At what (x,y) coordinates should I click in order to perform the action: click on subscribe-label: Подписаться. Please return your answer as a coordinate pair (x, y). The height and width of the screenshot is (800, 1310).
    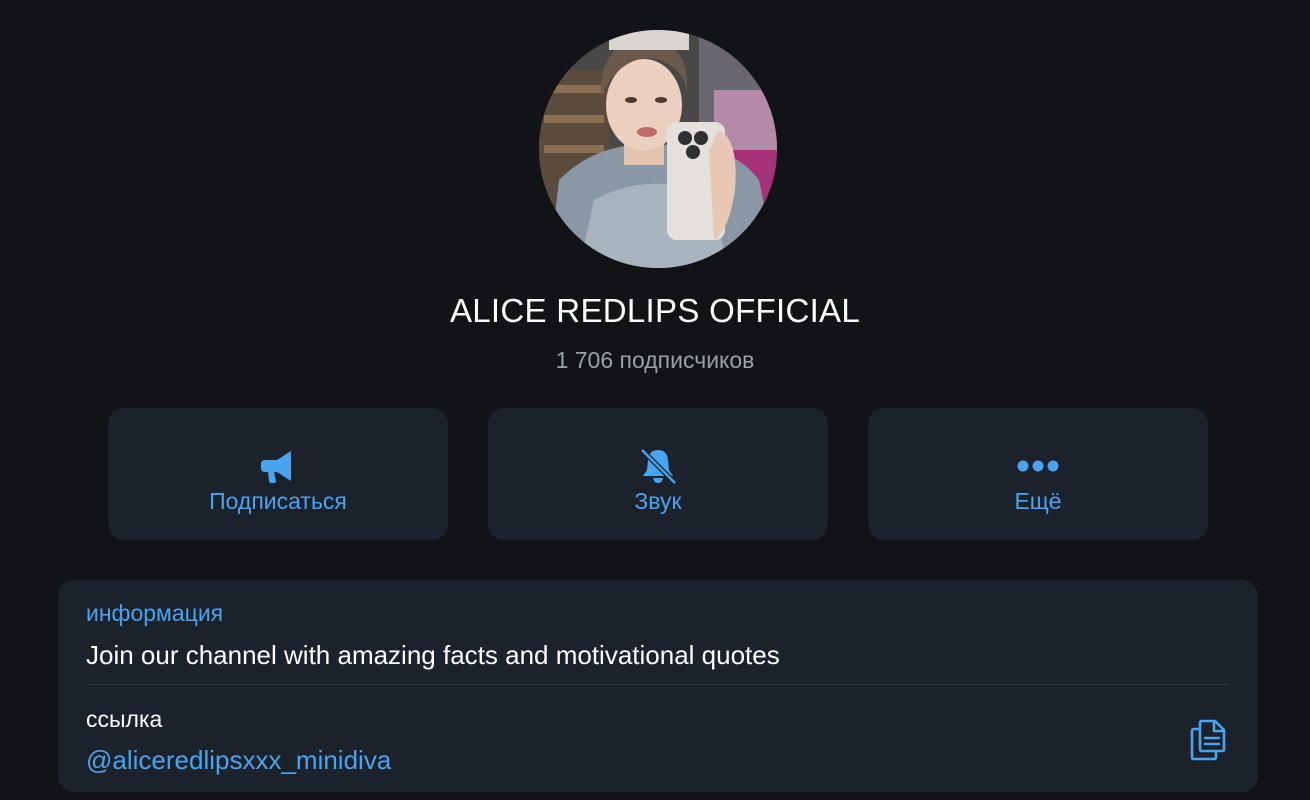
    Looking at the image, I should click on (278, 501).